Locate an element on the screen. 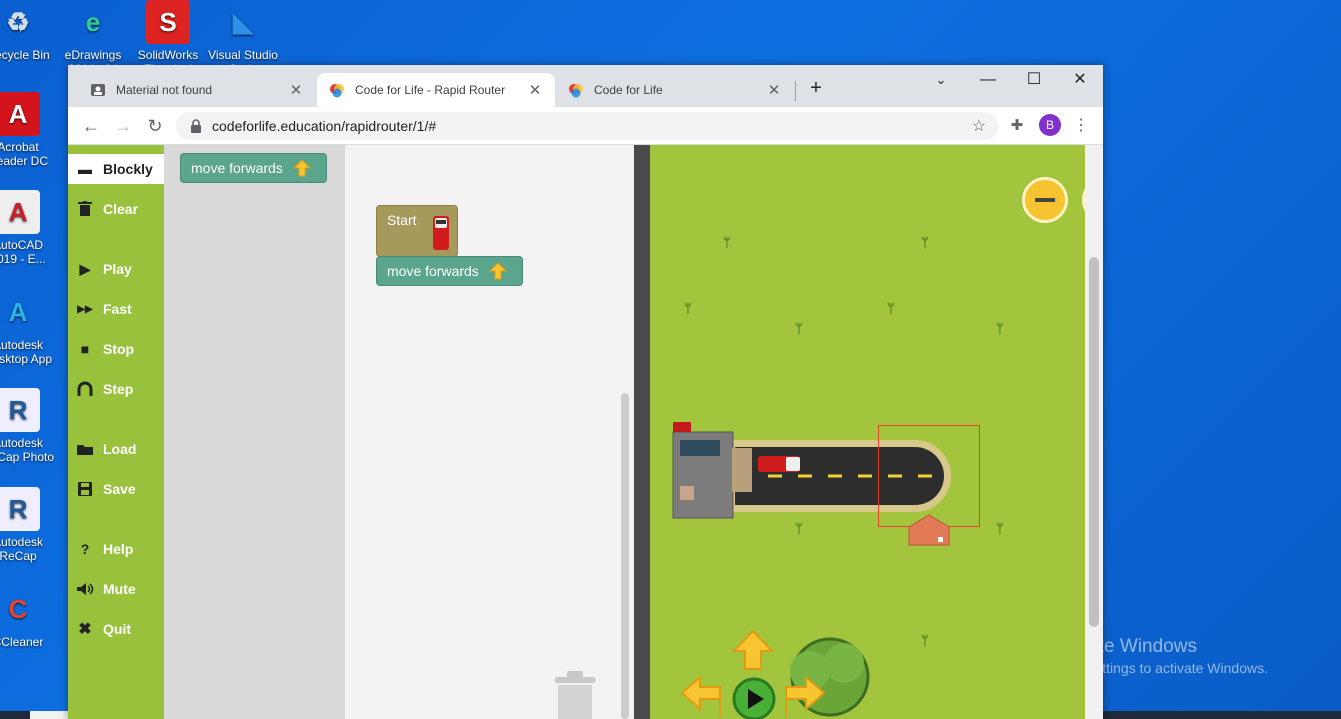  fast-forward-icon: ▶▶ is located at coordinates (85, 309).